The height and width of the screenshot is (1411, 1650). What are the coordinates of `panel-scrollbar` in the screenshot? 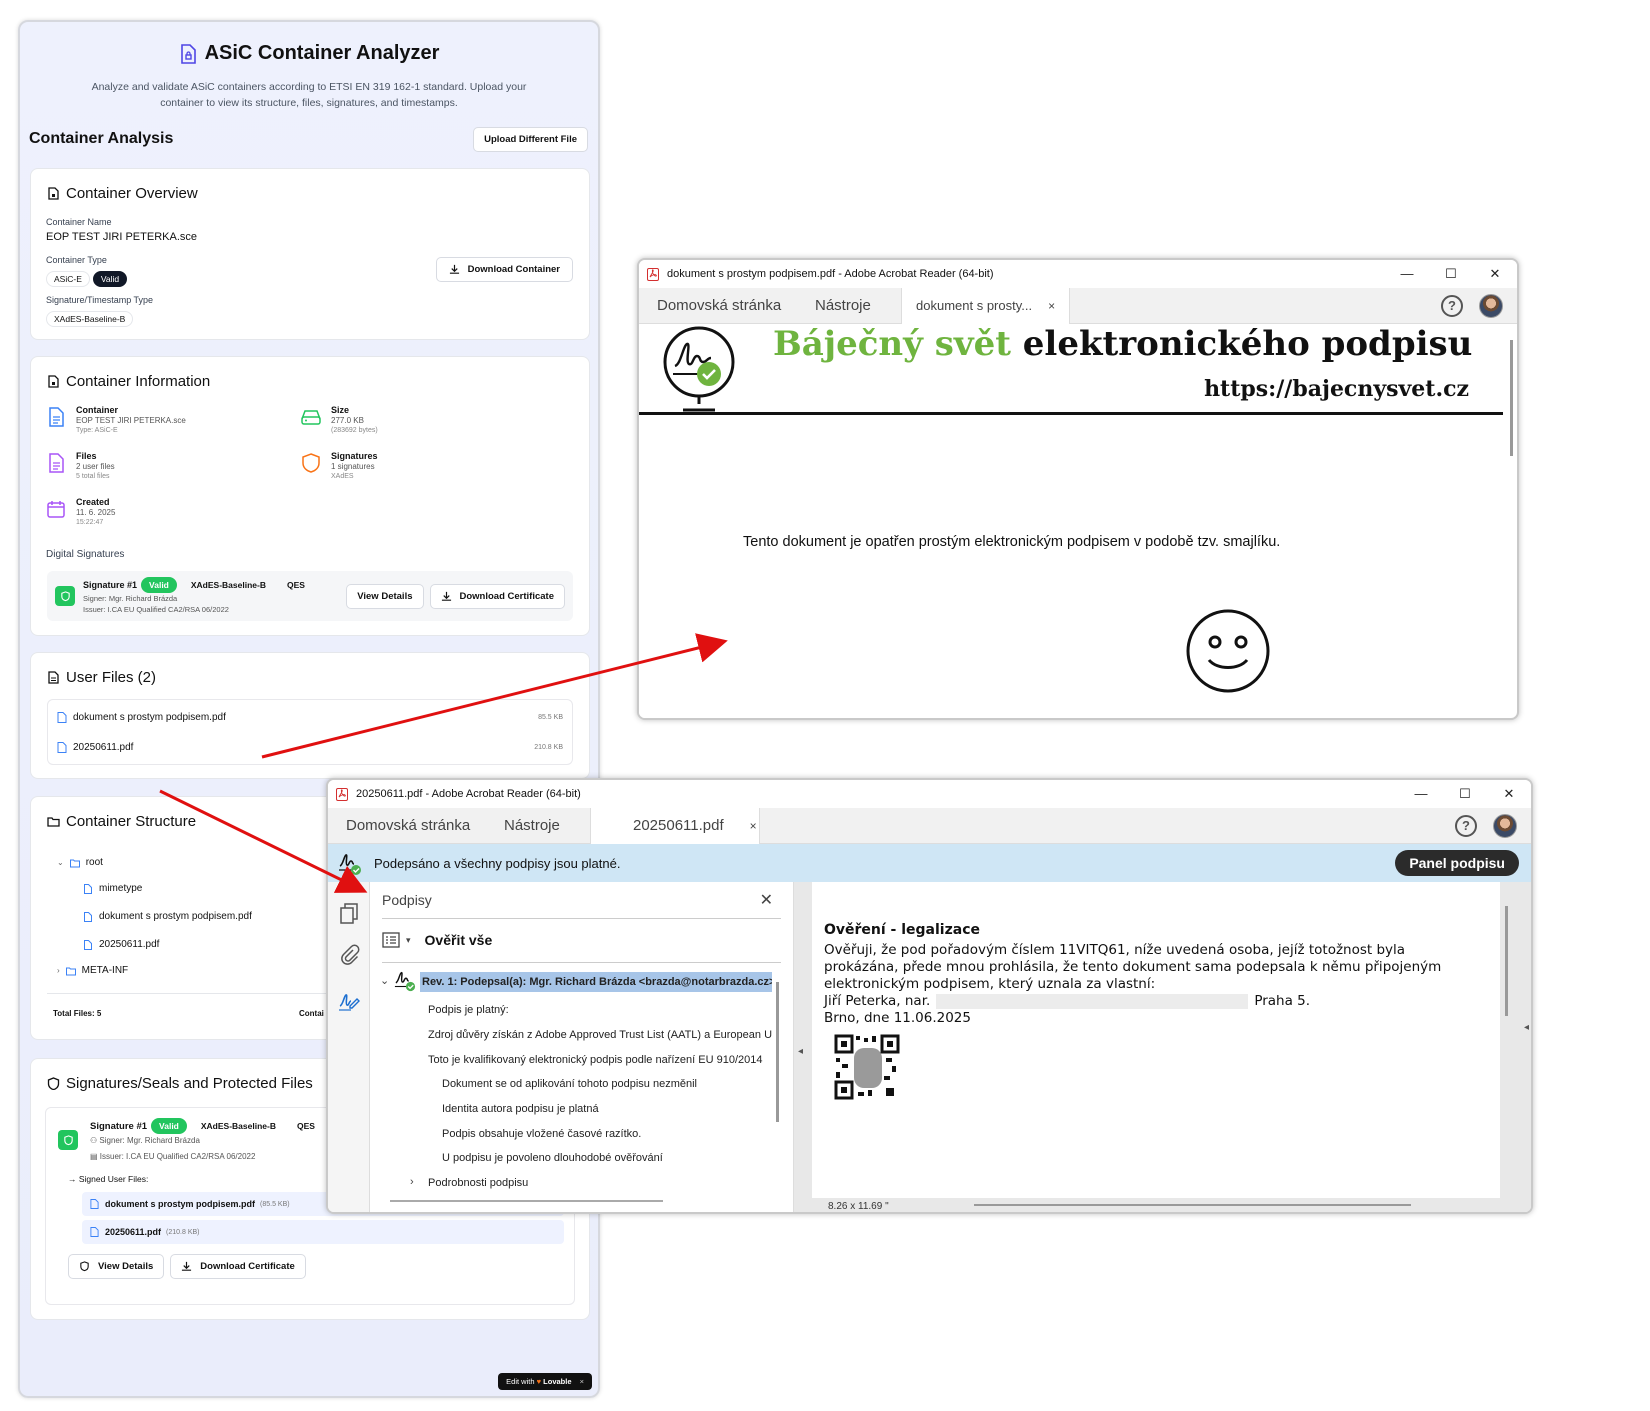 It's located at (777, 1052).